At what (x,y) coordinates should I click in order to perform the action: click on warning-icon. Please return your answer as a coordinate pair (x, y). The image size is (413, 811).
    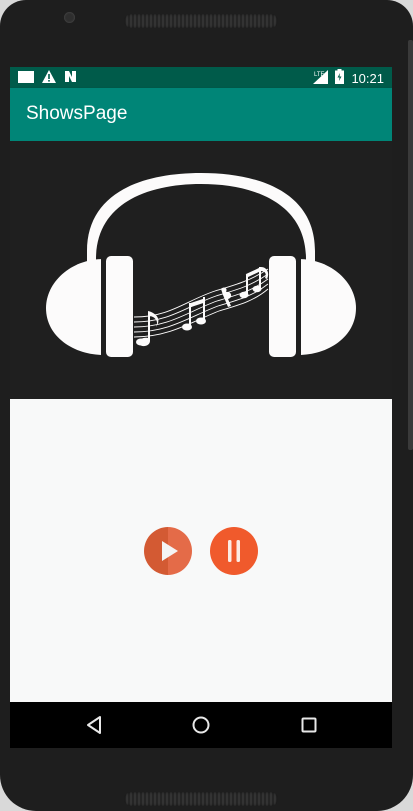
    Looking at the image, I should click on (49, 78).